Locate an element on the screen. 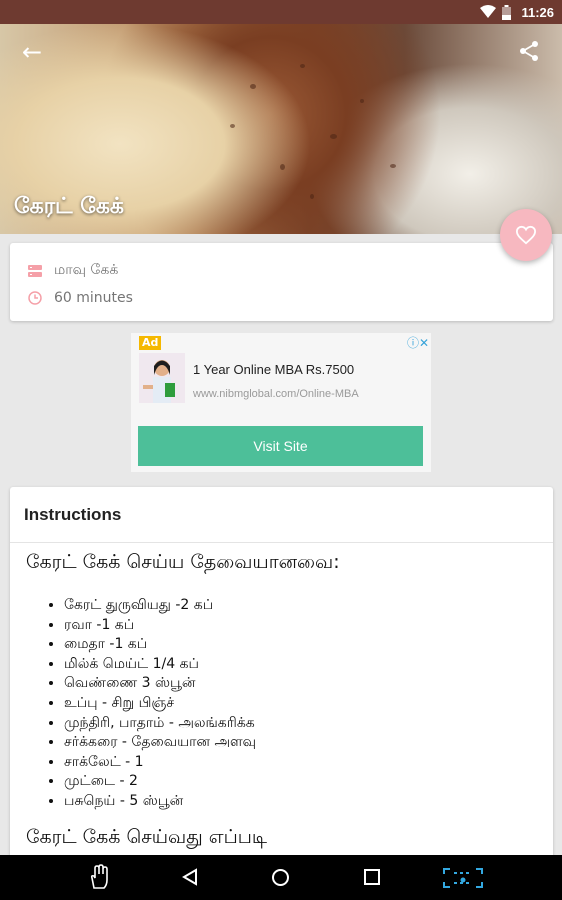 This screenshot has width=562, height=900. method-title: கேரட் கேக் செய்வது எப்படி is located at coordinates (146, 836).